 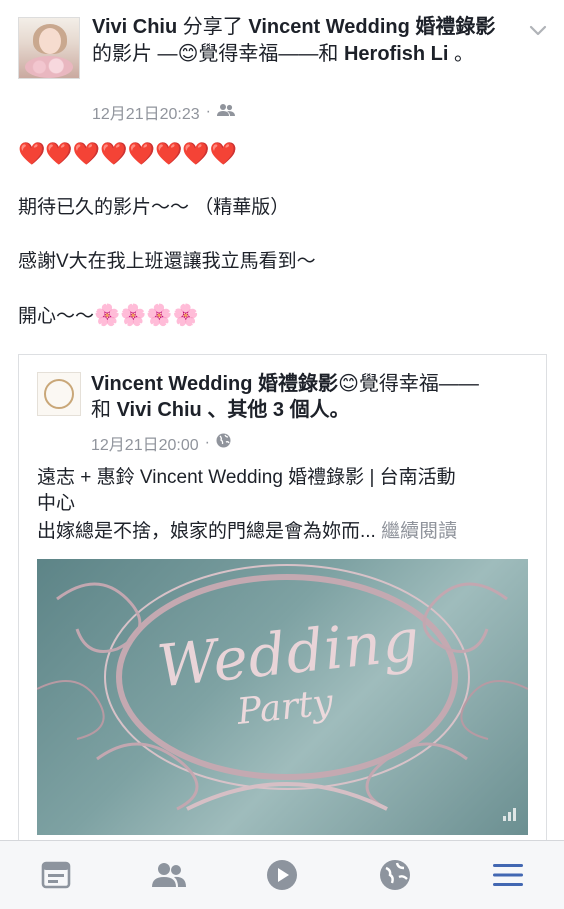 What do you see at coordinates (145, 443) in the screenshot?
I see `shared-post-timestamp: 12月21日20:00` at bounding box center [145, 443].